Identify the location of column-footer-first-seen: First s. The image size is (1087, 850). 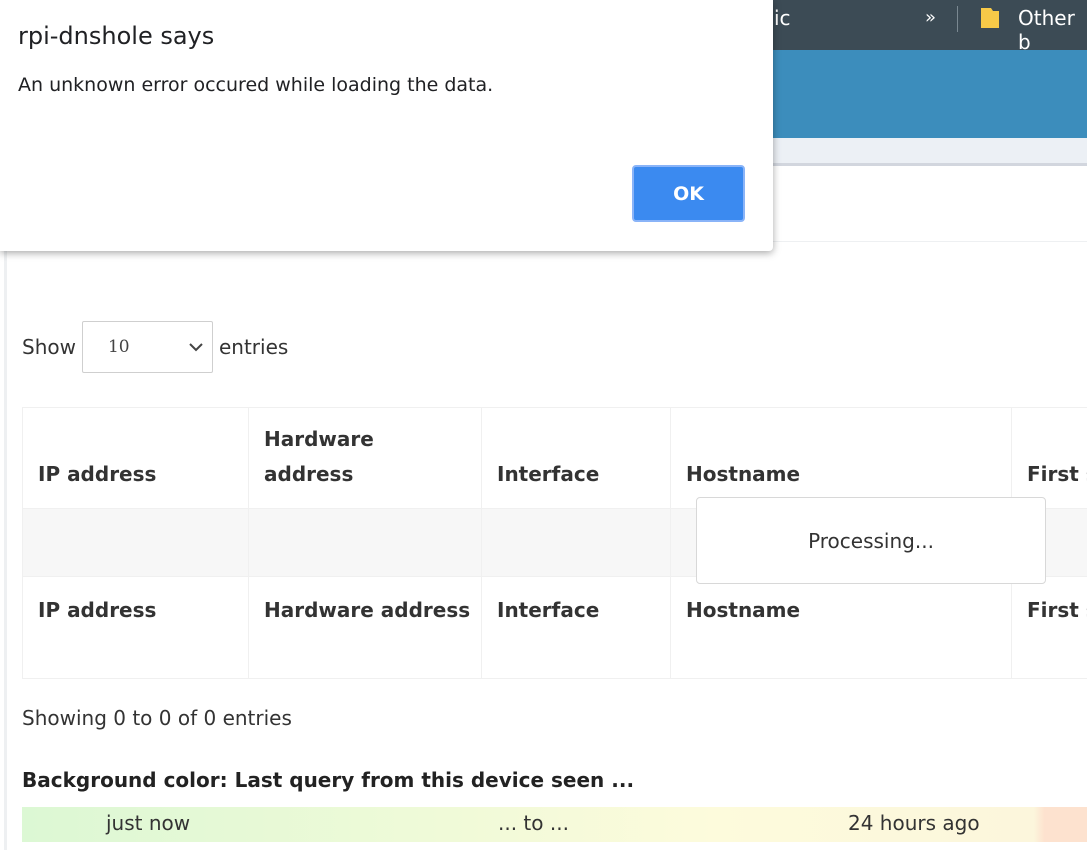
(1049, 627).